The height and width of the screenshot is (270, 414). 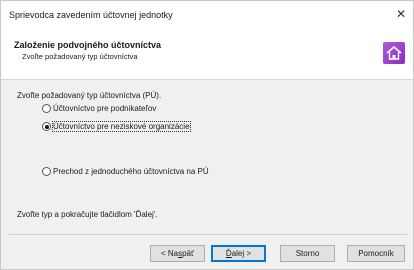 I want to click on option-prechod: Prechod z jednoduchého účtovníctva na PÚ, so click(x=125, y=171).